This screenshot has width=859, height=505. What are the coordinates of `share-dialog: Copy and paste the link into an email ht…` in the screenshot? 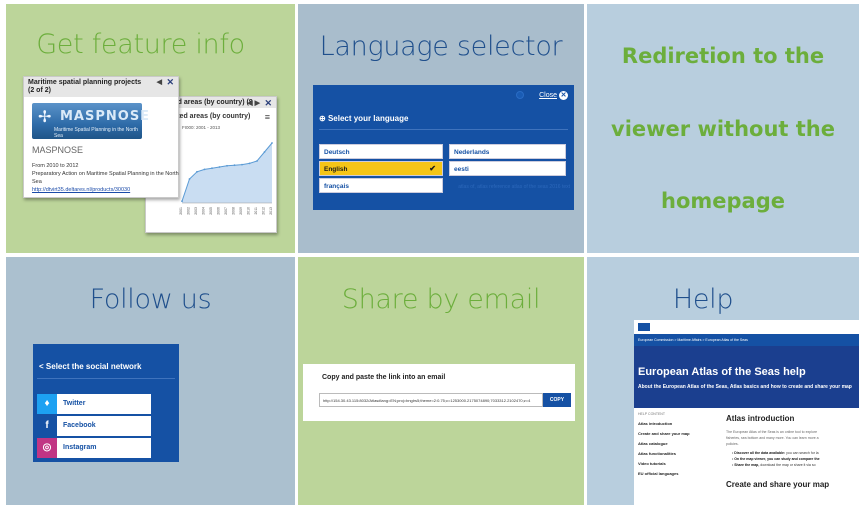 It's located at (439, 392).